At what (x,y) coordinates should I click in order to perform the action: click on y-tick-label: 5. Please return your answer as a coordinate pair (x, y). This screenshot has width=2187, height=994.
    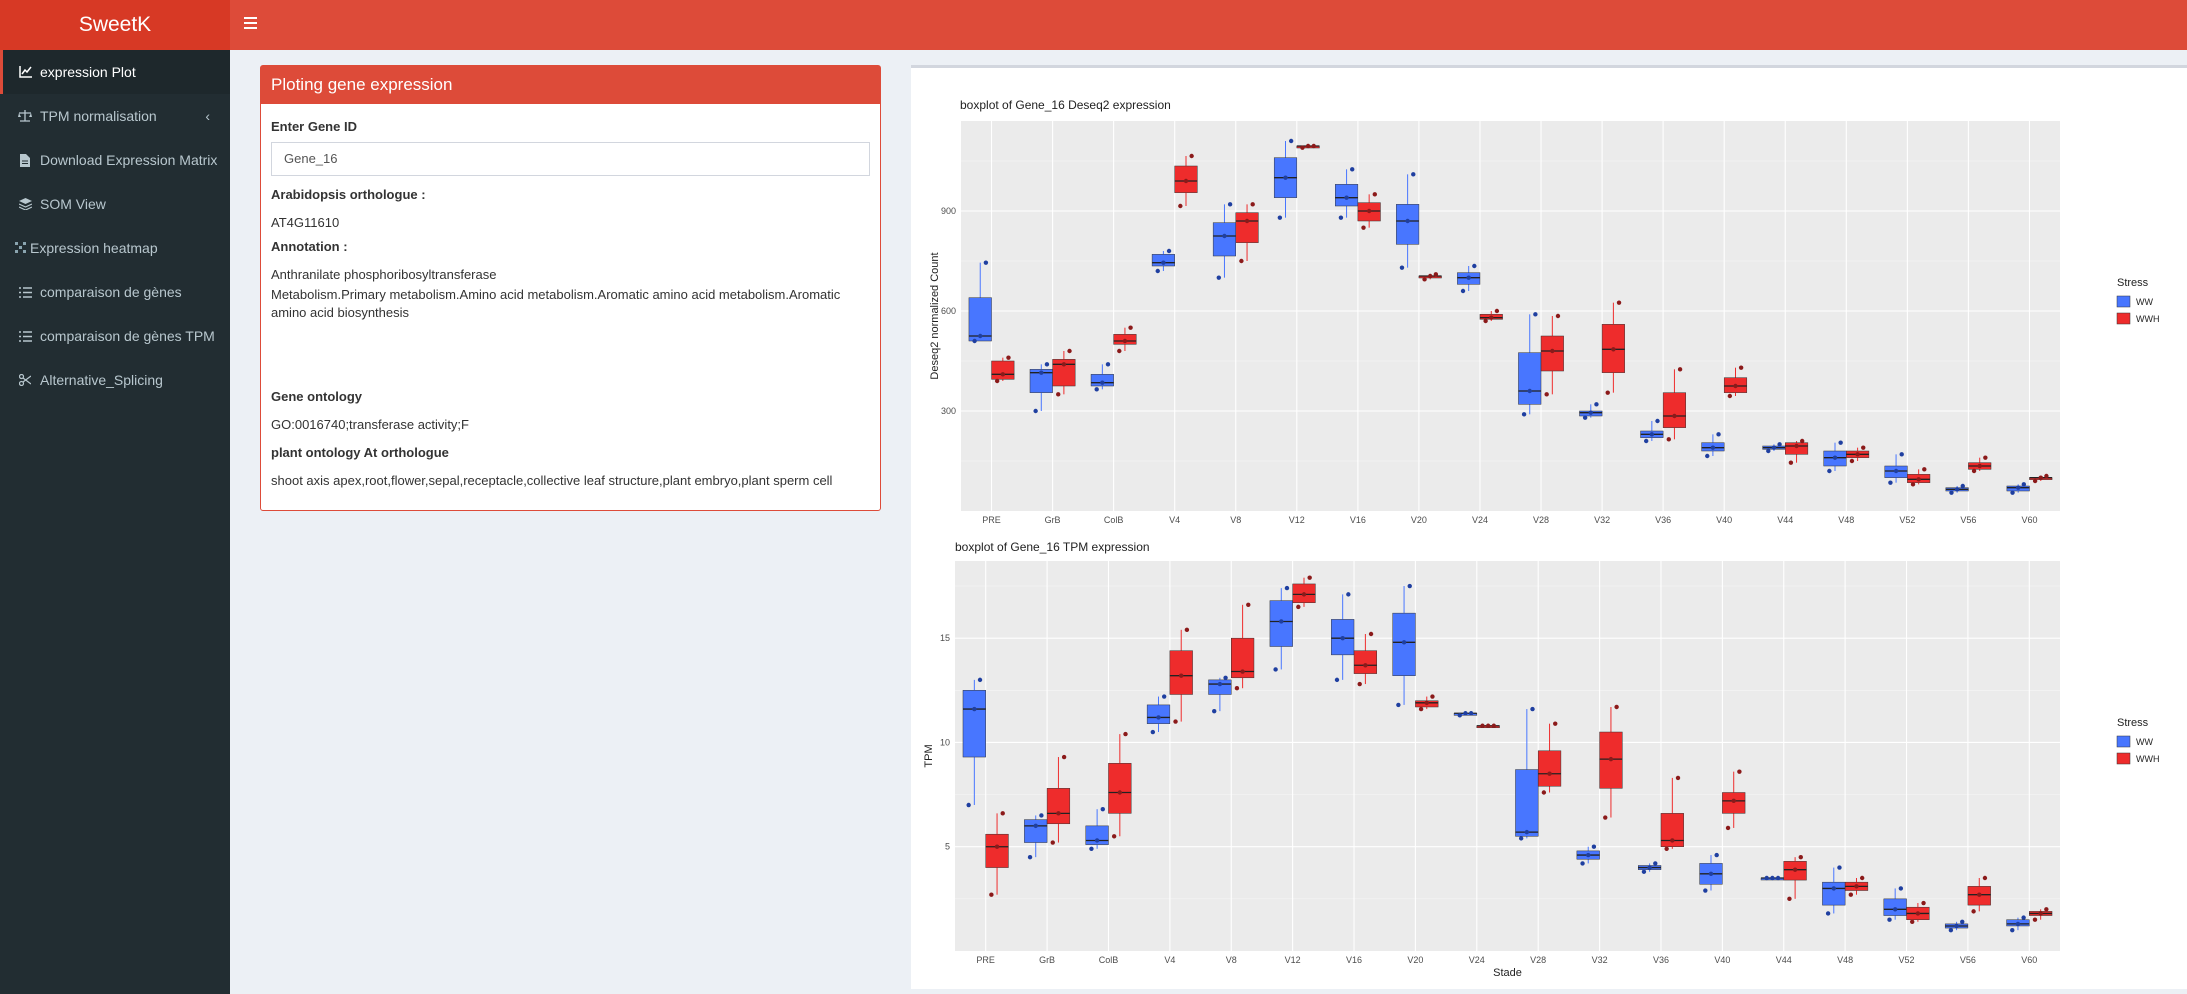
    Looking at the image, I should click on (947, 847).